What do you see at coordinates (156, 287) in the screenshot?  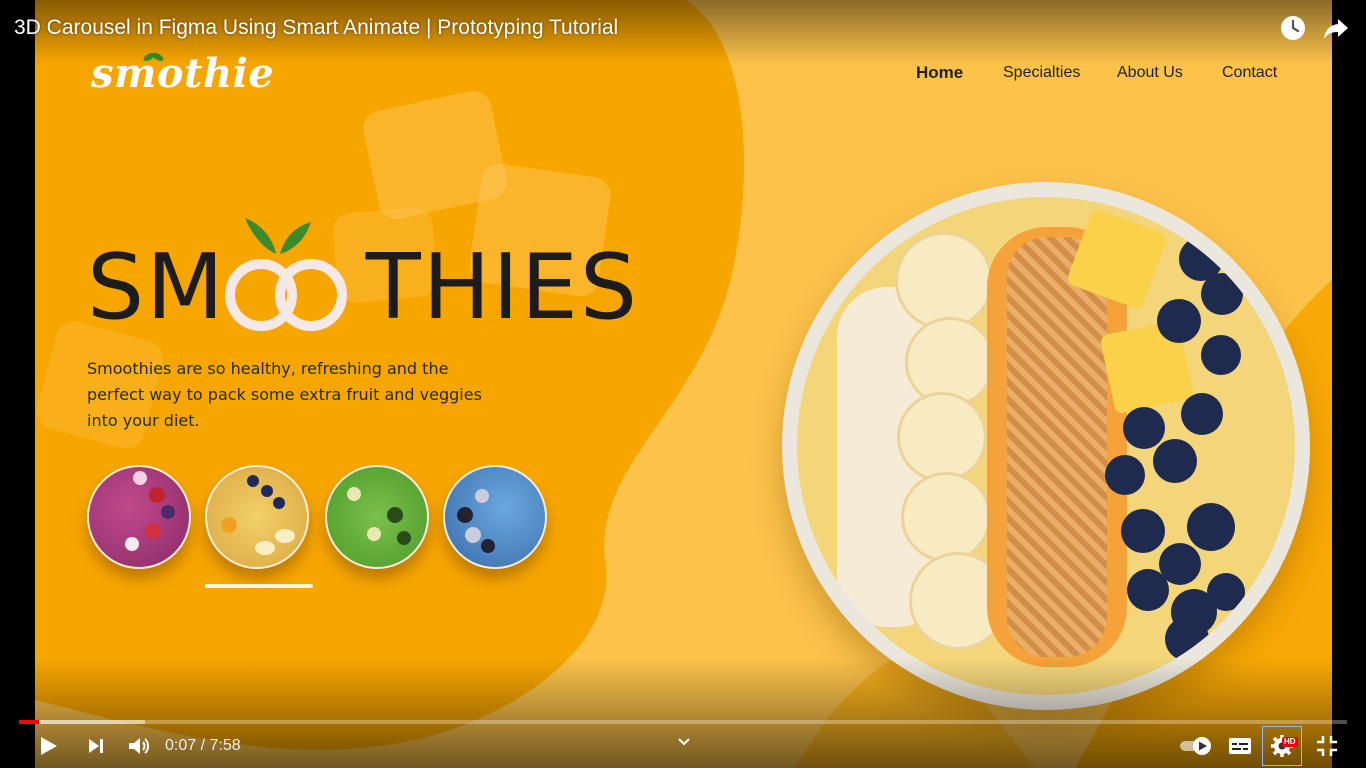 I see `hero-title-left: SM` at bounding box center [156, 287].